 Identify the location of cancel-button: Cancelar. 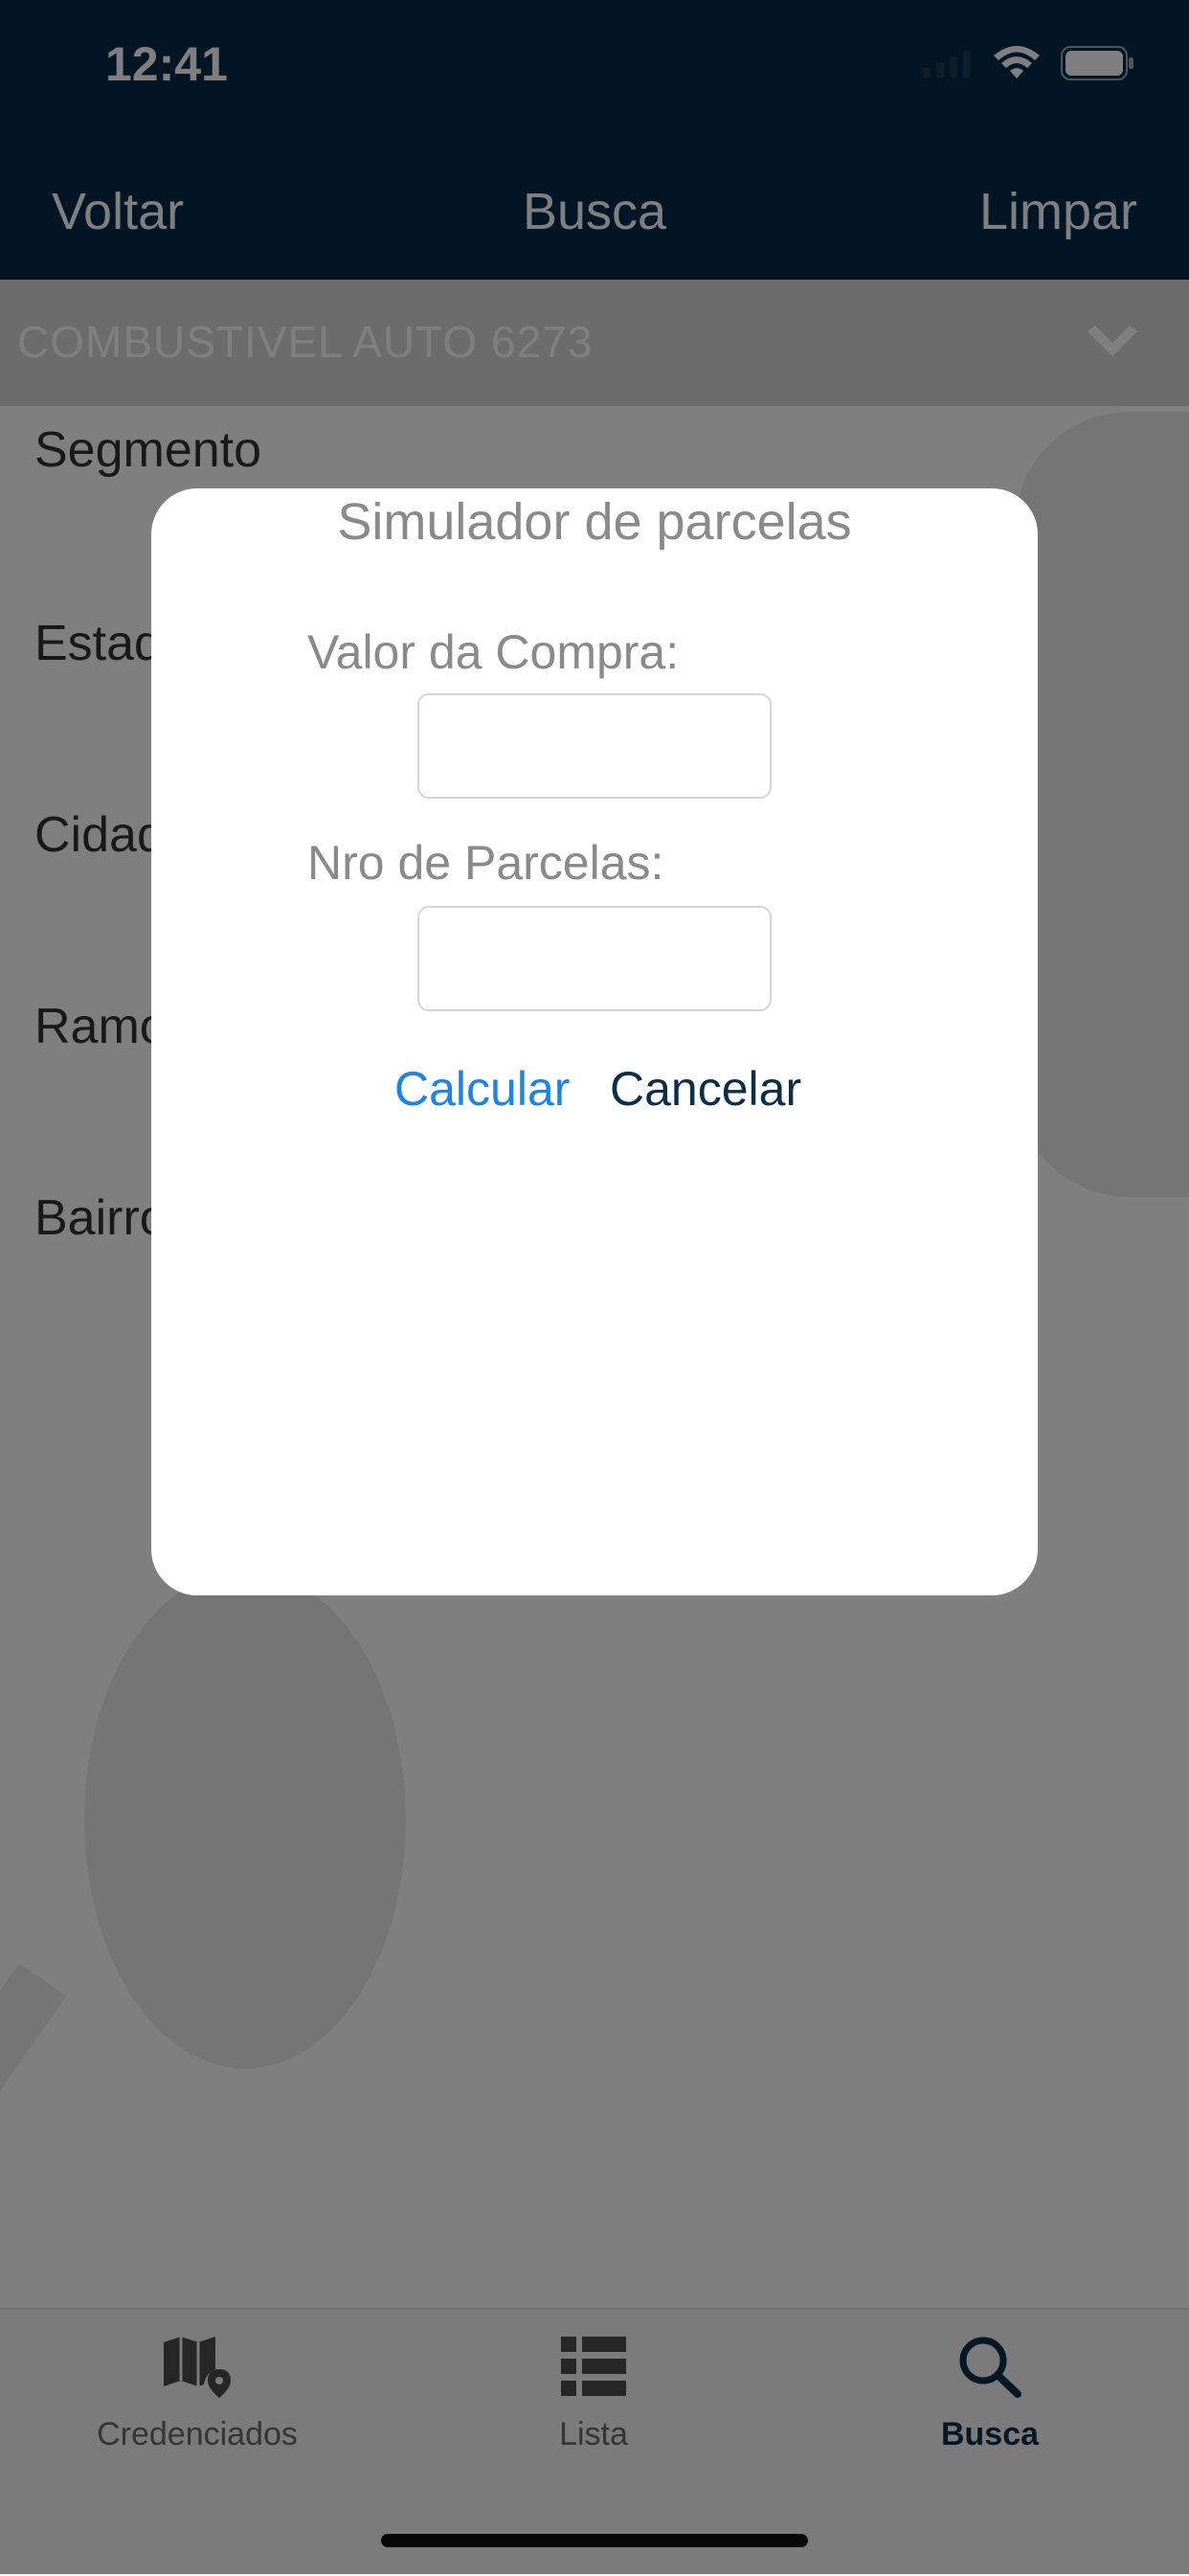
(705, 1089).